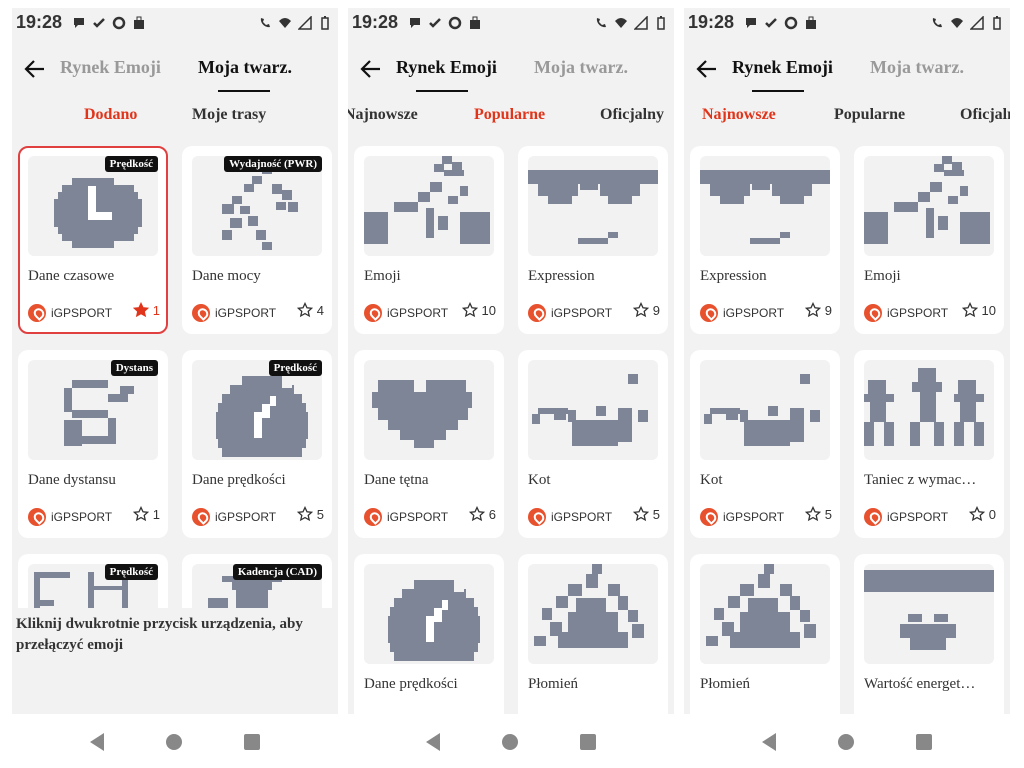 The width and height of the screenshot is (1024, 768). Describe the element at coordinates (791, 23) in the screenshot. I see `opera-icon` at that location.